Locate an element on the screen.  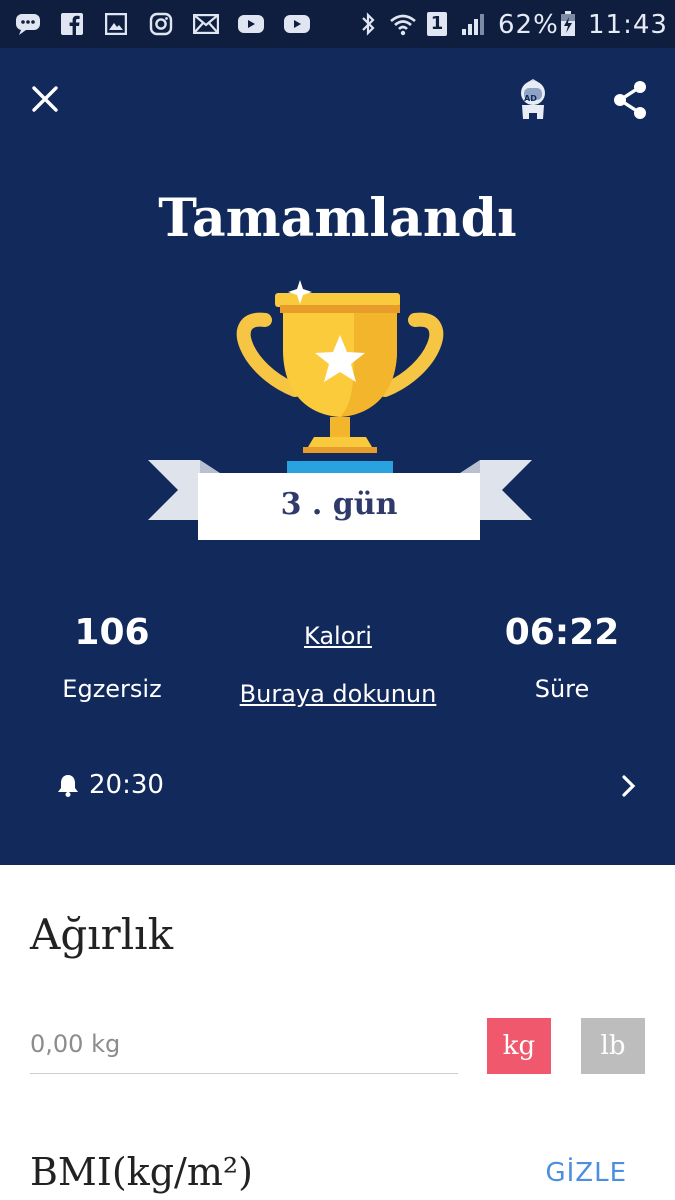
duration-label: Süre is located at coordinates (562, 689).